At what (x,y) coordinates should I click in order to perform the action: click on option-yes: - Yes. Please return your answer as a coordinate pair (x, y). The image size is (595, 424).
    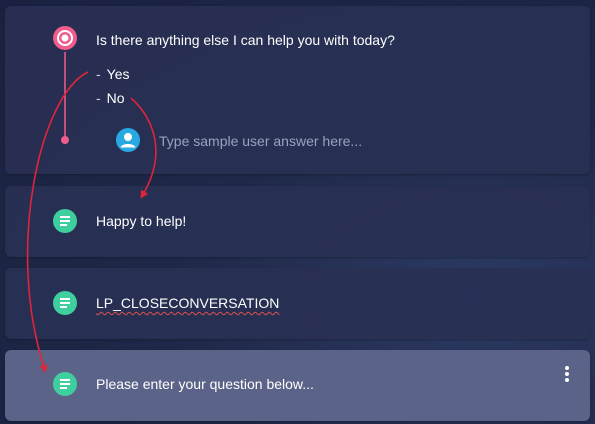
    Looking at the image, I should click on (113, 74).